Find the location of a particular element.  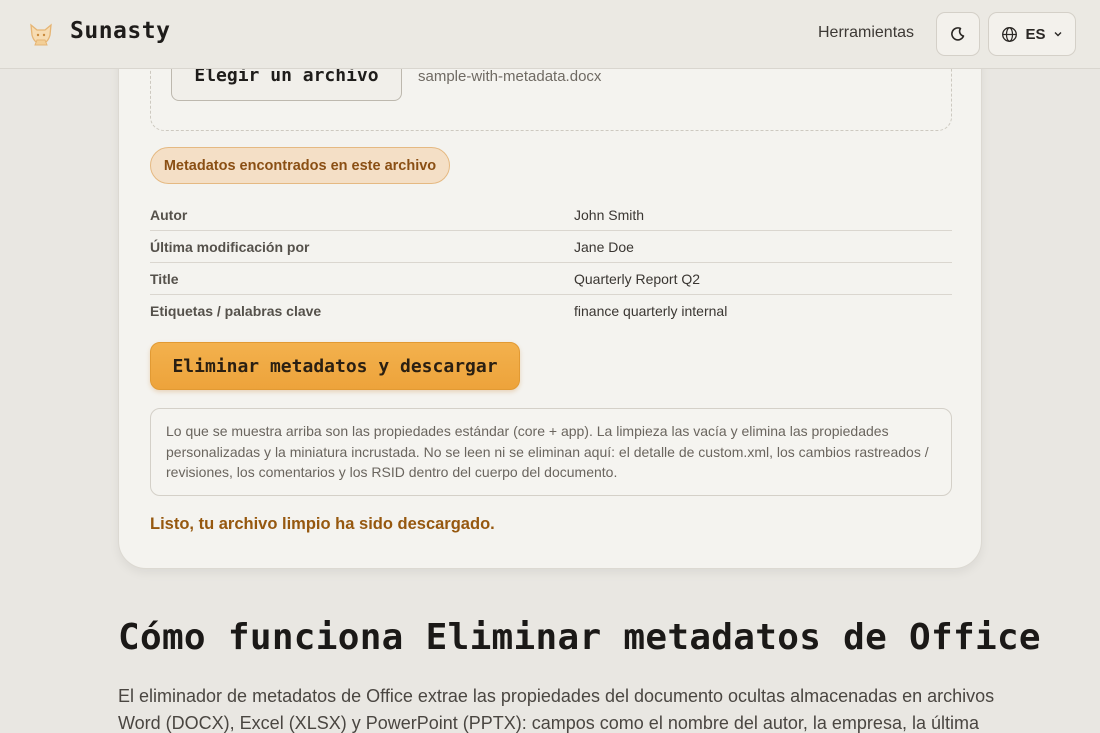

theme-toggle-button is located at coordinates (958, 34).